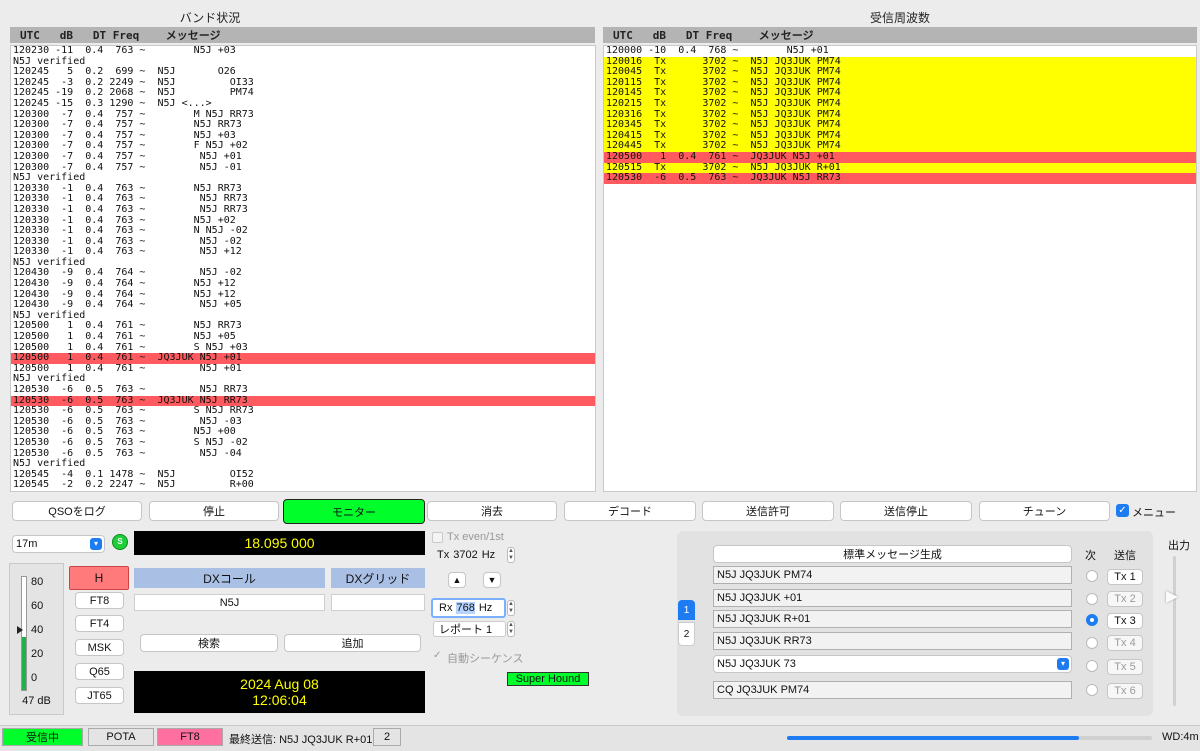 Image resolution: width=1200 pixels, height=751 pixels. Describe the element at coordinates (378, 578) in the screenshot. I see `dx-grid-label: DXグリッド` at that location.